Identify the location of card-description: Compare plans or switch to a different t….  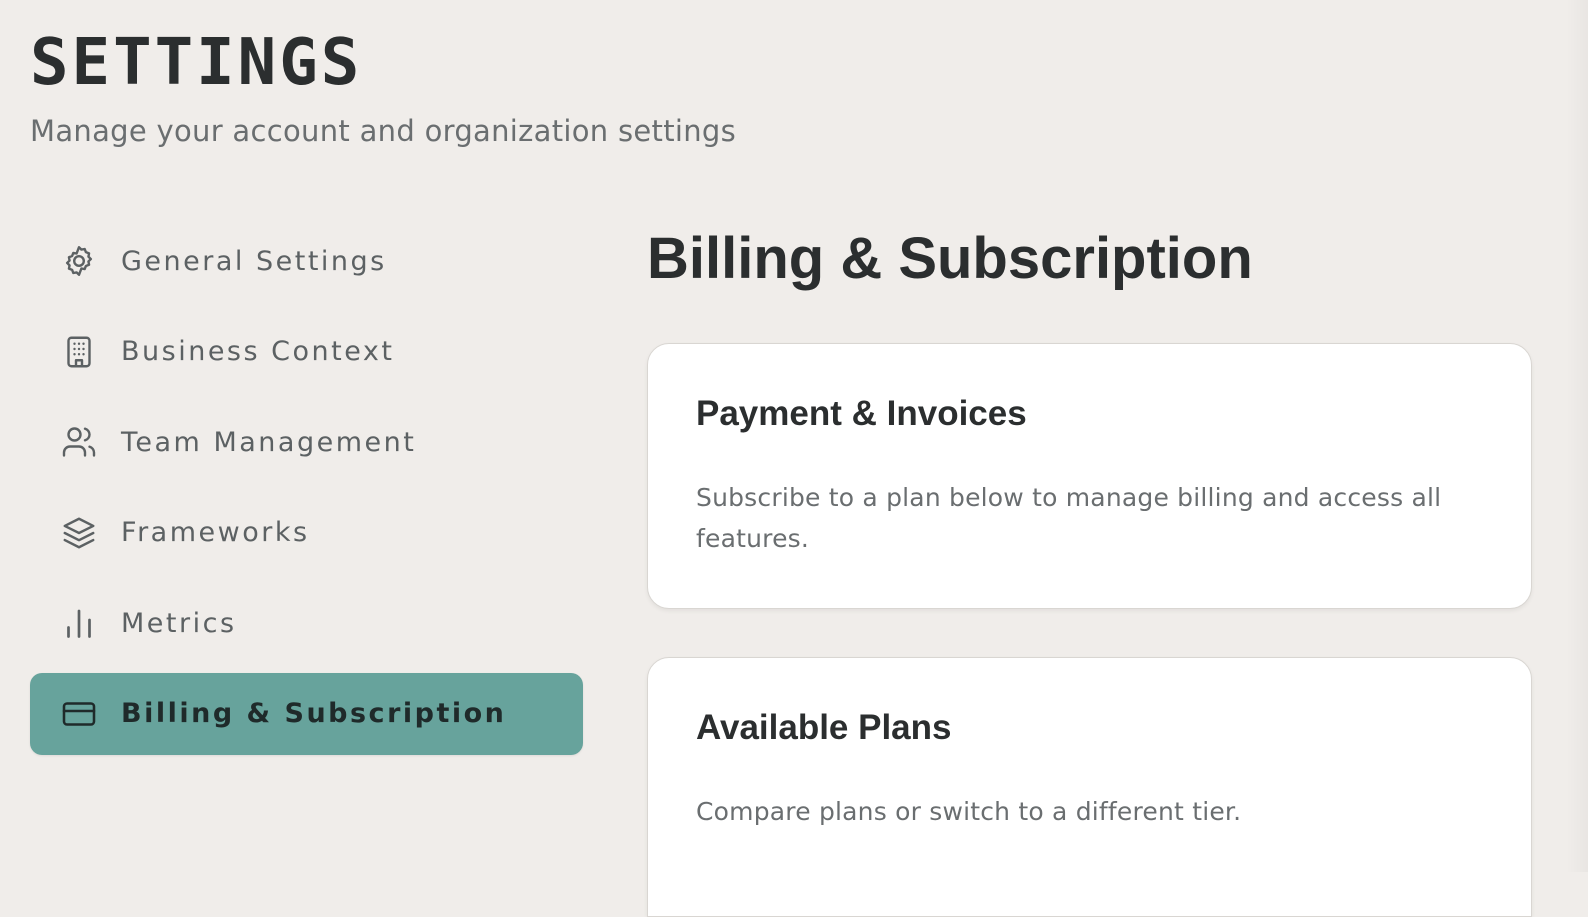
(969, 811).